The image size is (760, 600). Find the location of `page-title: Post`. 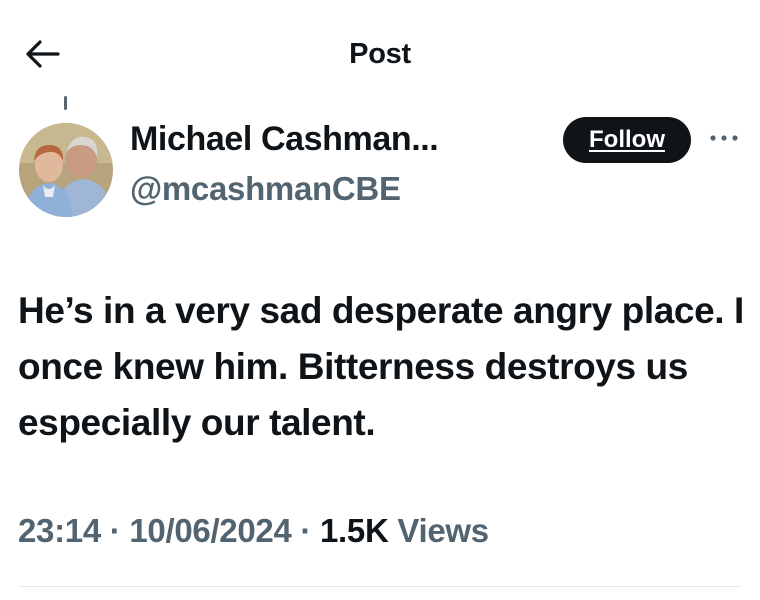

page-title: Post is located at coordinates (380, 54).